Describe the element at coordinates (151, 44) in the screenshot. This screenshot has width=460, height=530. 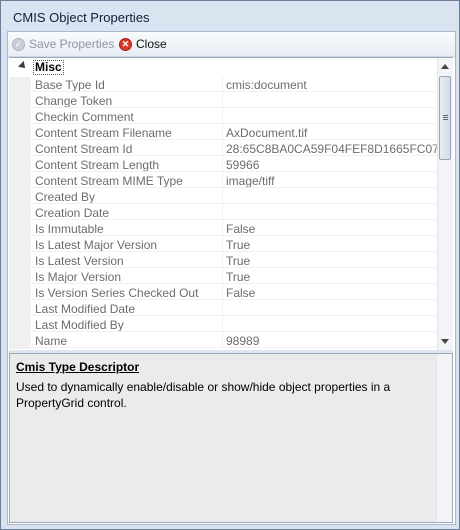
I see `close-label: Close` at that location.